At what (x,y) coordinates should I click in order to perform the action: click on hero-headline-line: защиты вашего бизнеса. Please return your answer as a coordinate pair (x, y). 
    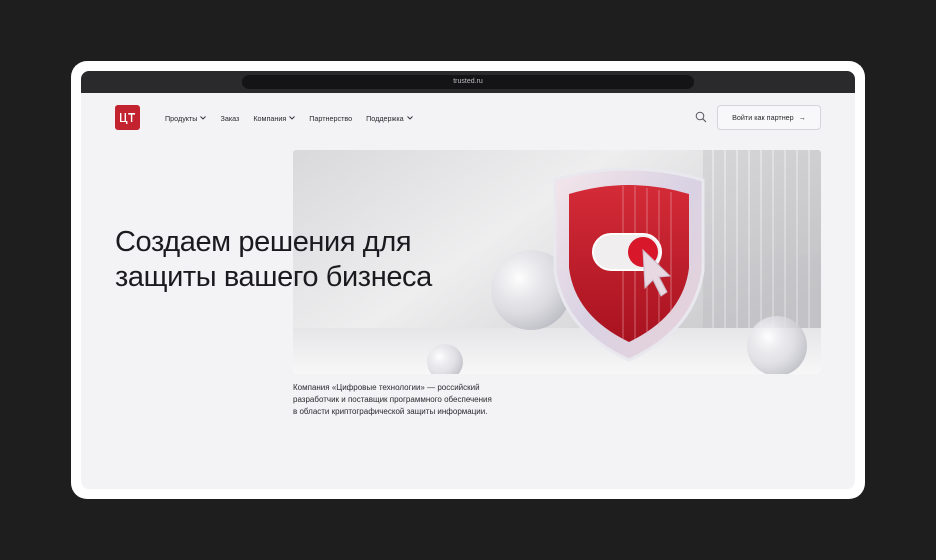
    Looking at the image, I should click on (273, 277).